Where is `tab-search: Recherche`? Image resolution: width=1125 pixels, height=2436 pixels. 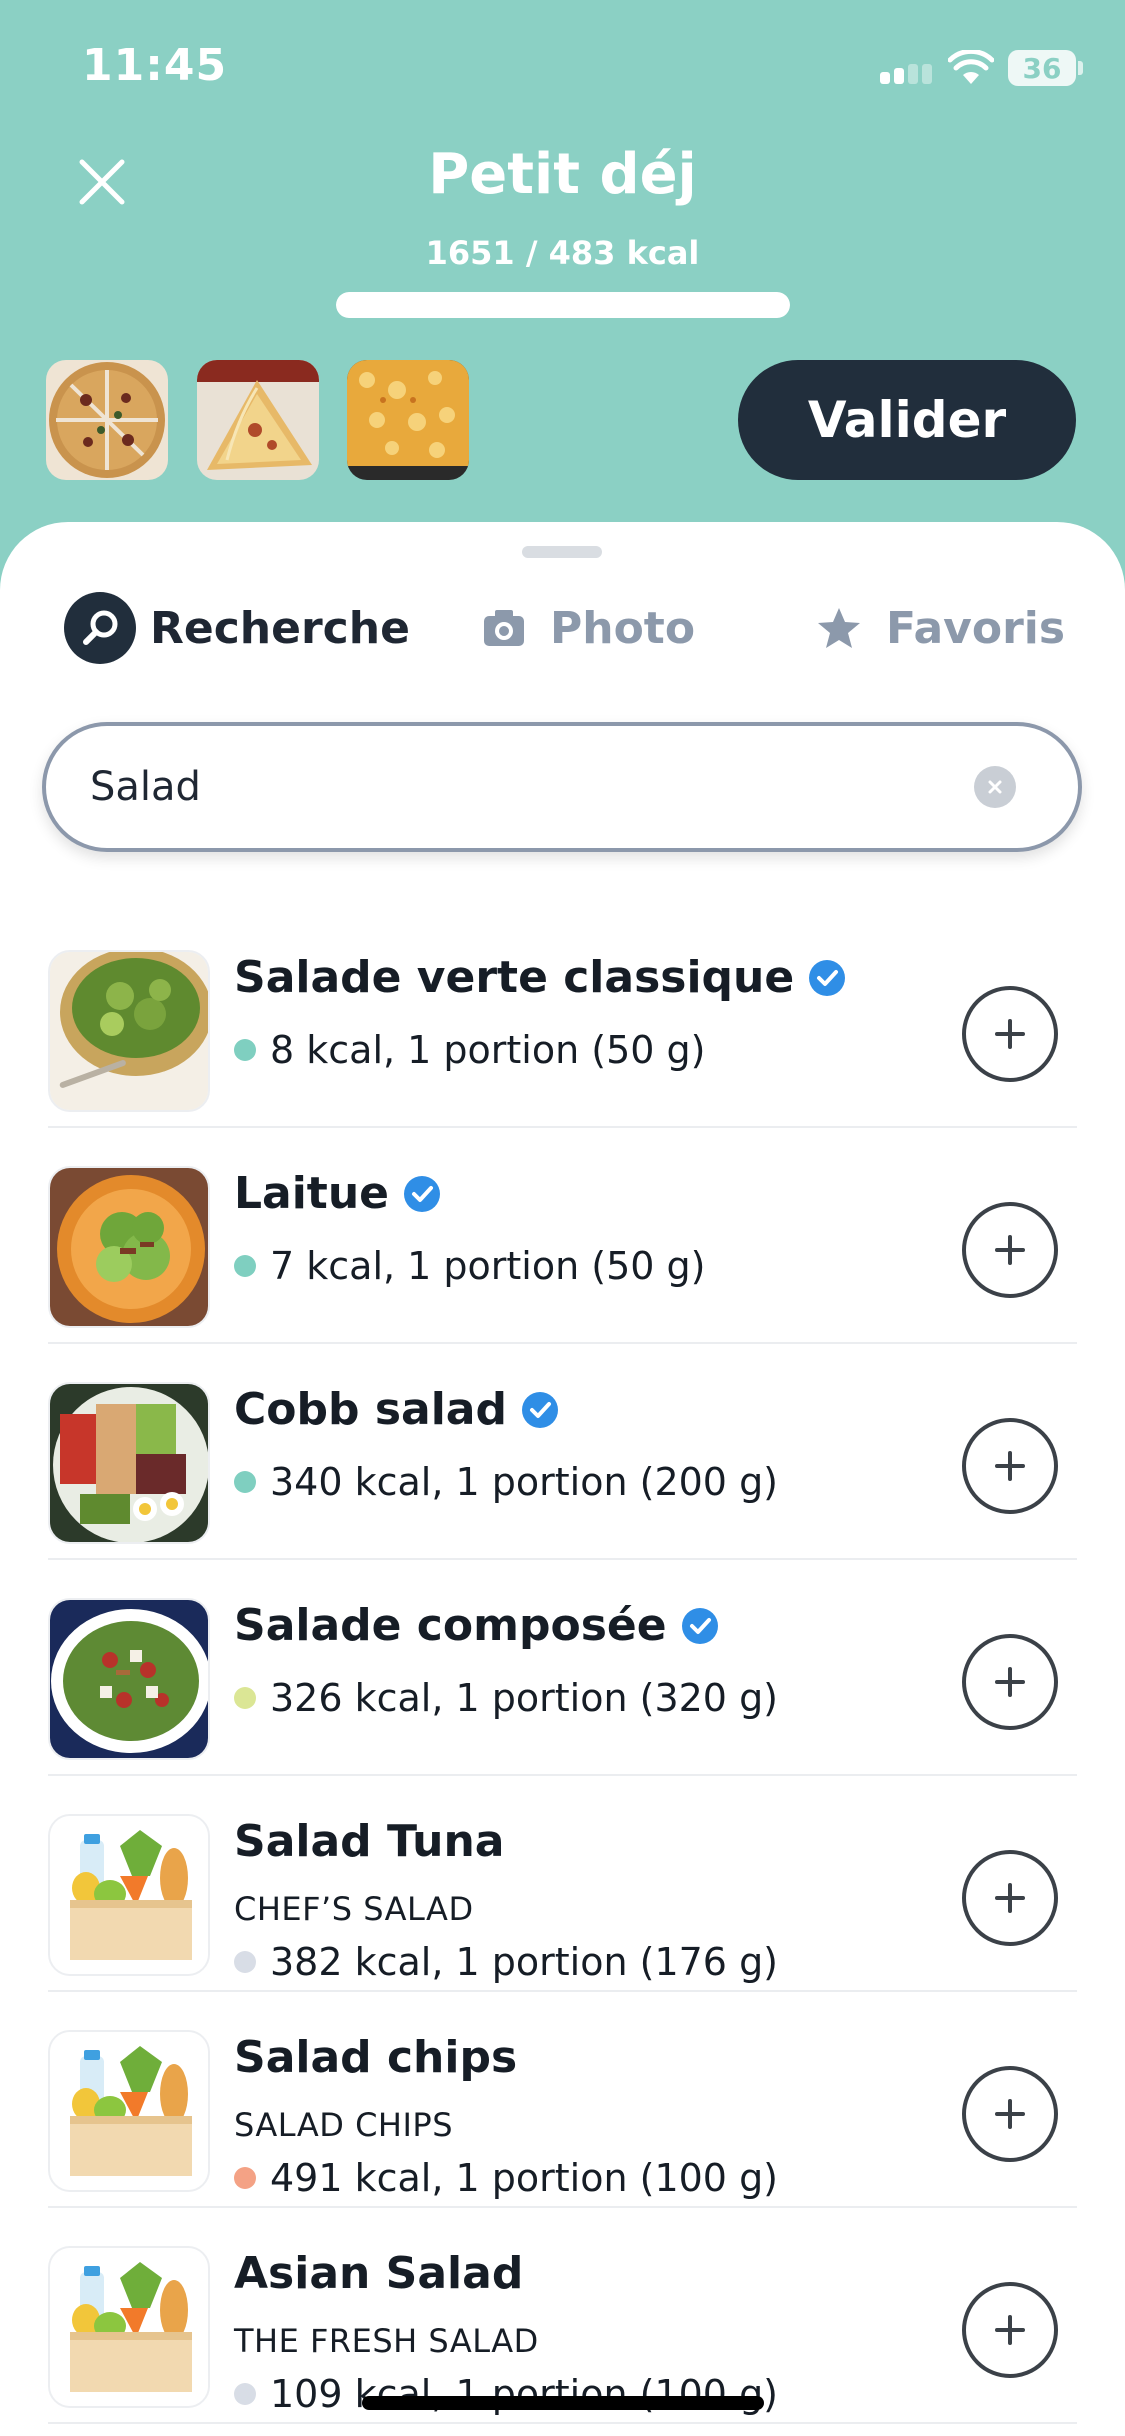
tab-search: Recherche is located at coordinates (237, 628).